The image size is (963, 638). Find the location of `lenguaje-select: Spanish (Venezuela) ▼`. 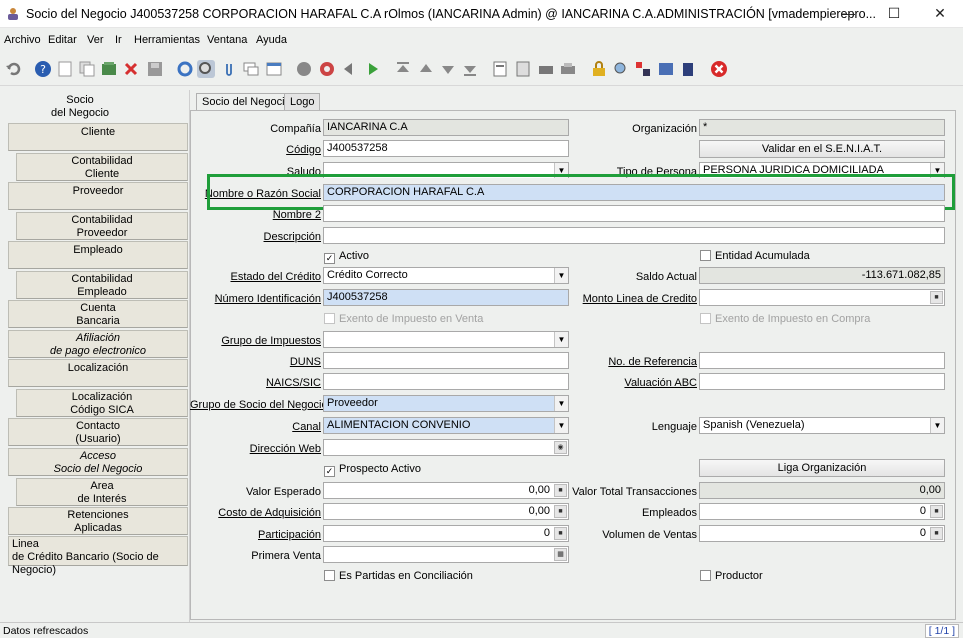

lenguaje-select: Spanish (Venezuela) ▼ is located at coordinates (822, 425).